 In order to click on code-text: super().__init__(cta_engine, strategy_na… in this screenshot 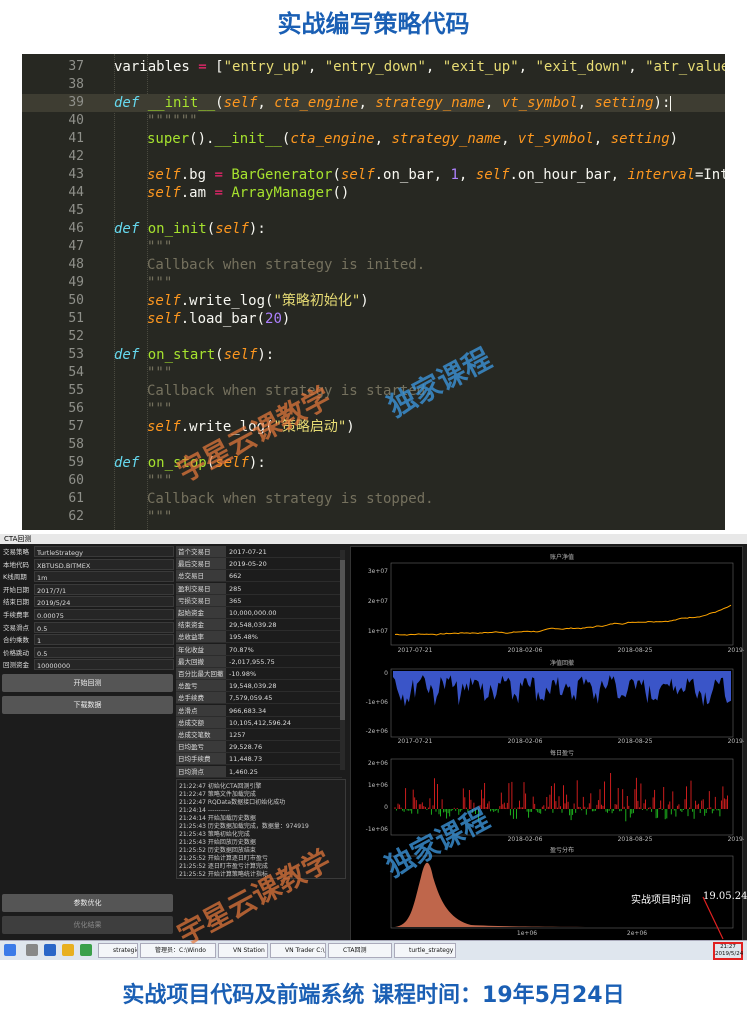, I will do `click(413, 139)`.